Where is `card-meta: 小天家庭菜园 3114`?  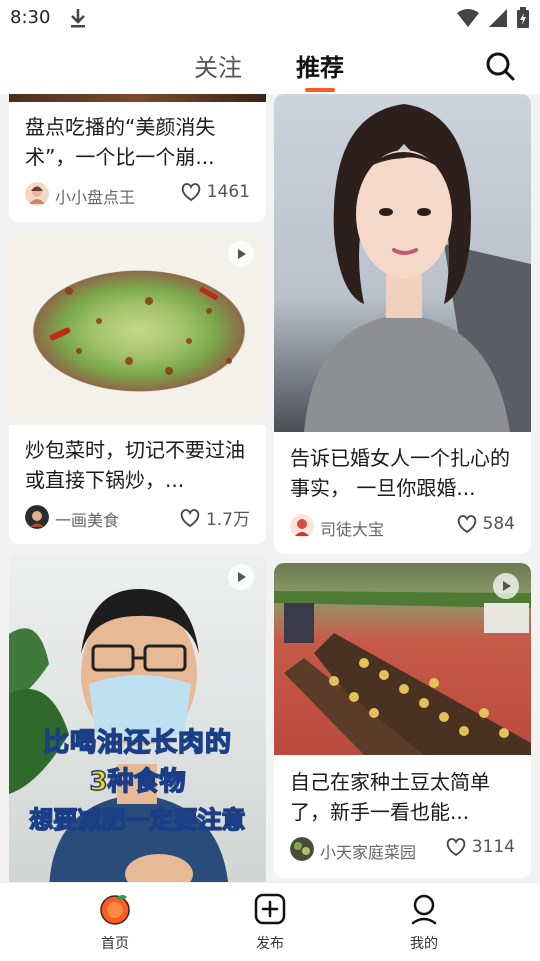 card-meta: 小天家庭菜园 3114 is located at coordinates (402, 850).